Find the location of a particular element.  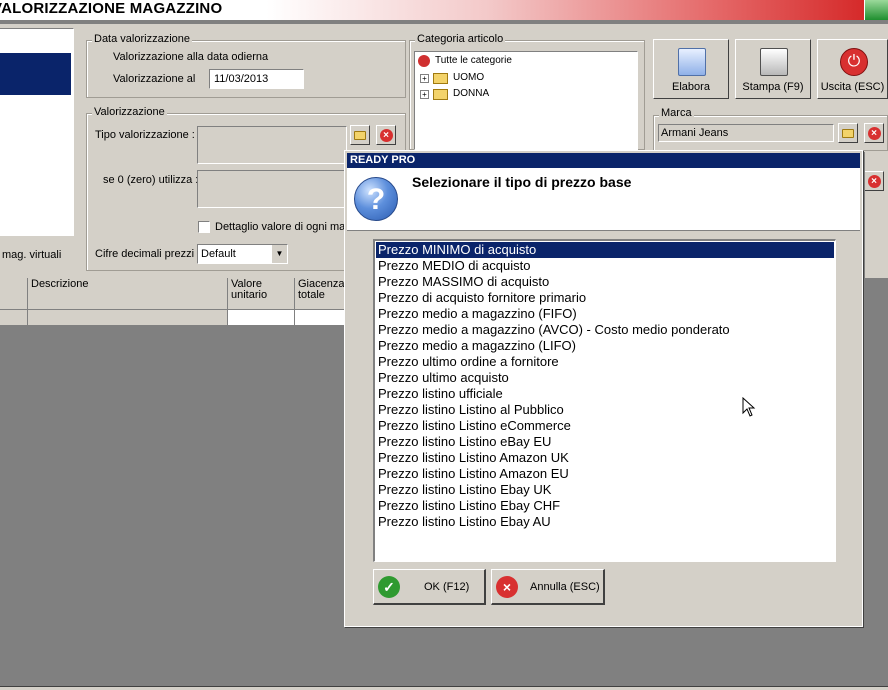

decimali-select-value: Default is located at coordinates (218, 254).